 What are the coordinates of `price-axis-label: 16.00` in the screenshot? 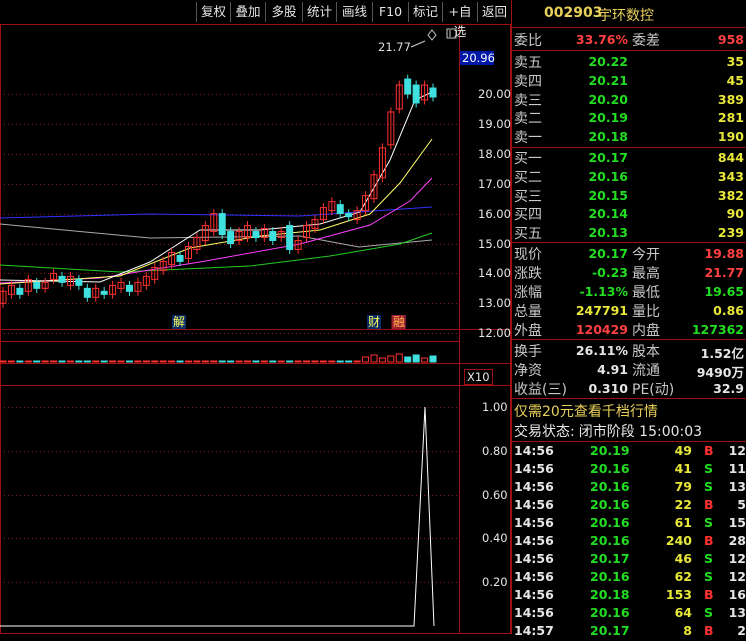 It's located at (494, 213).